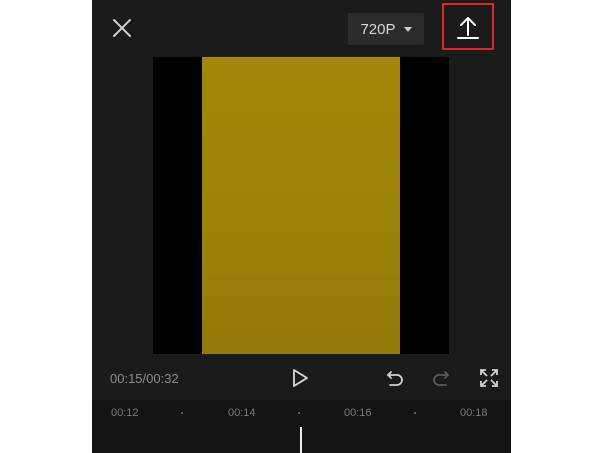  I want to click on export-button, so click(468, 26).